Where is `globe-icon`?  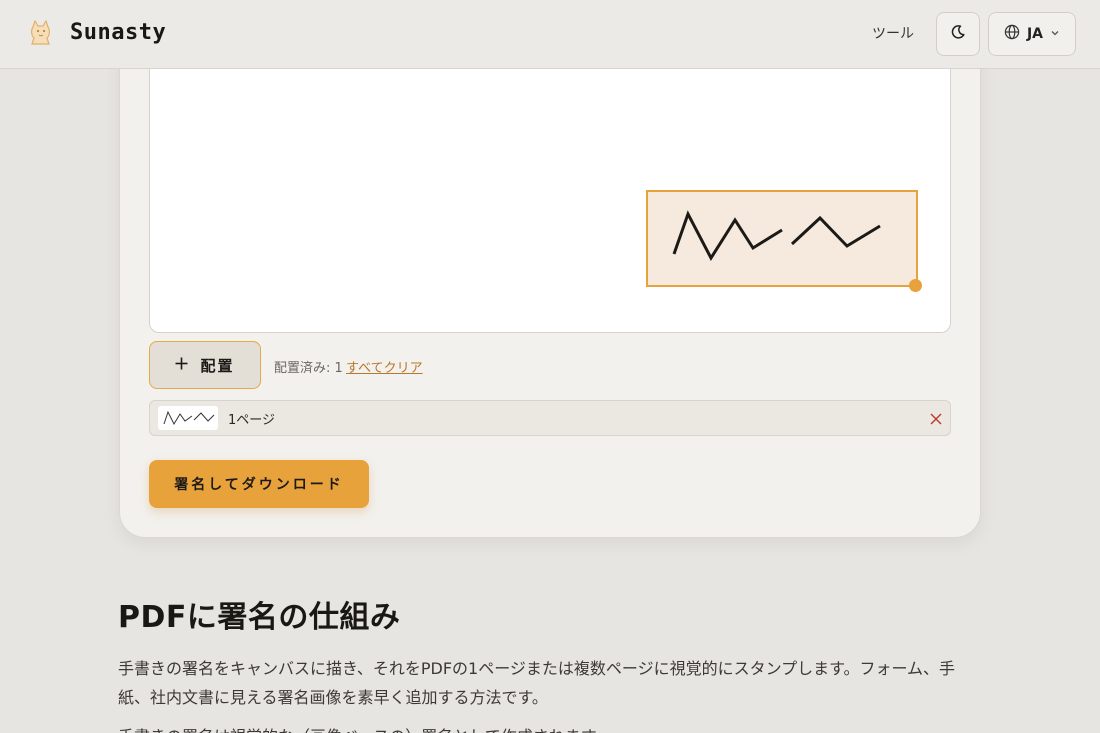 globe-icon is located at coordinates (1012, 34).